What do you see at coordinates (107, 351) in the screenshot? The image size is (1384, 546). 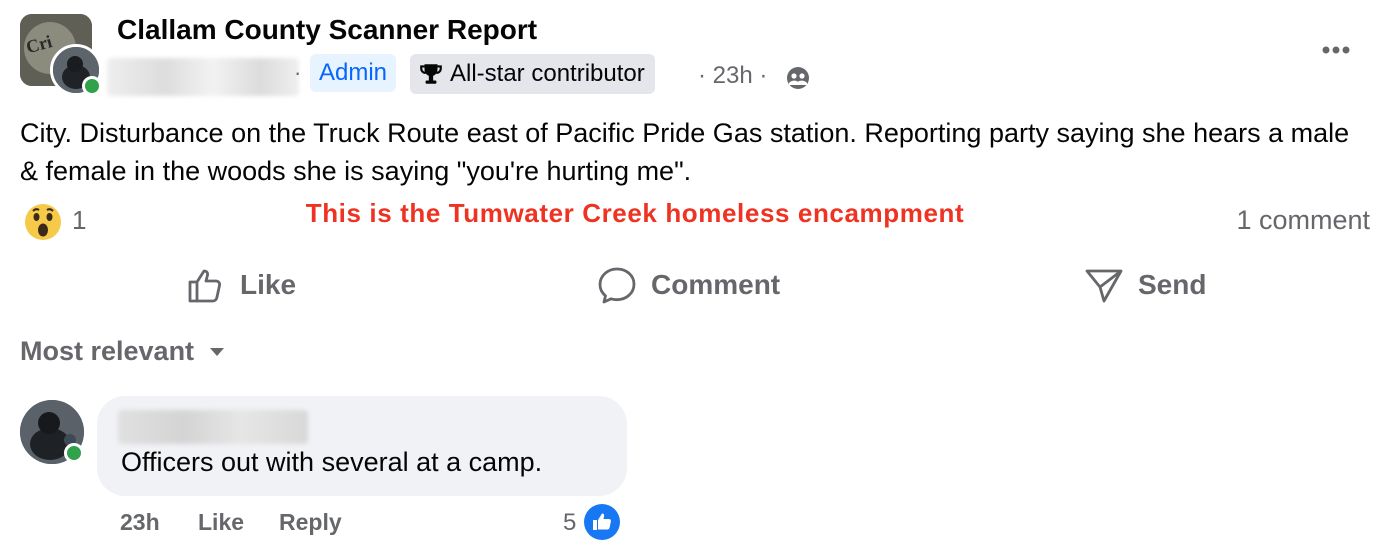 I see `sort-label: Most relevant` at bounding box center [107, 351].